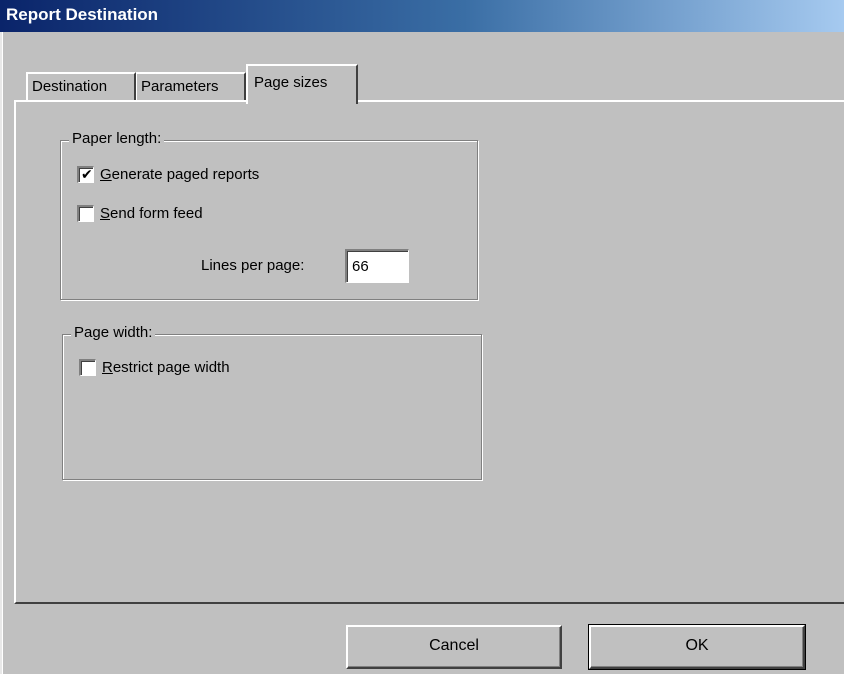 This screenshot has height=674, width=844. What do you see at coordinates (82, 14) in the screenshot?
I see `window-title: Report Destination` at bounding box center [82, 14].